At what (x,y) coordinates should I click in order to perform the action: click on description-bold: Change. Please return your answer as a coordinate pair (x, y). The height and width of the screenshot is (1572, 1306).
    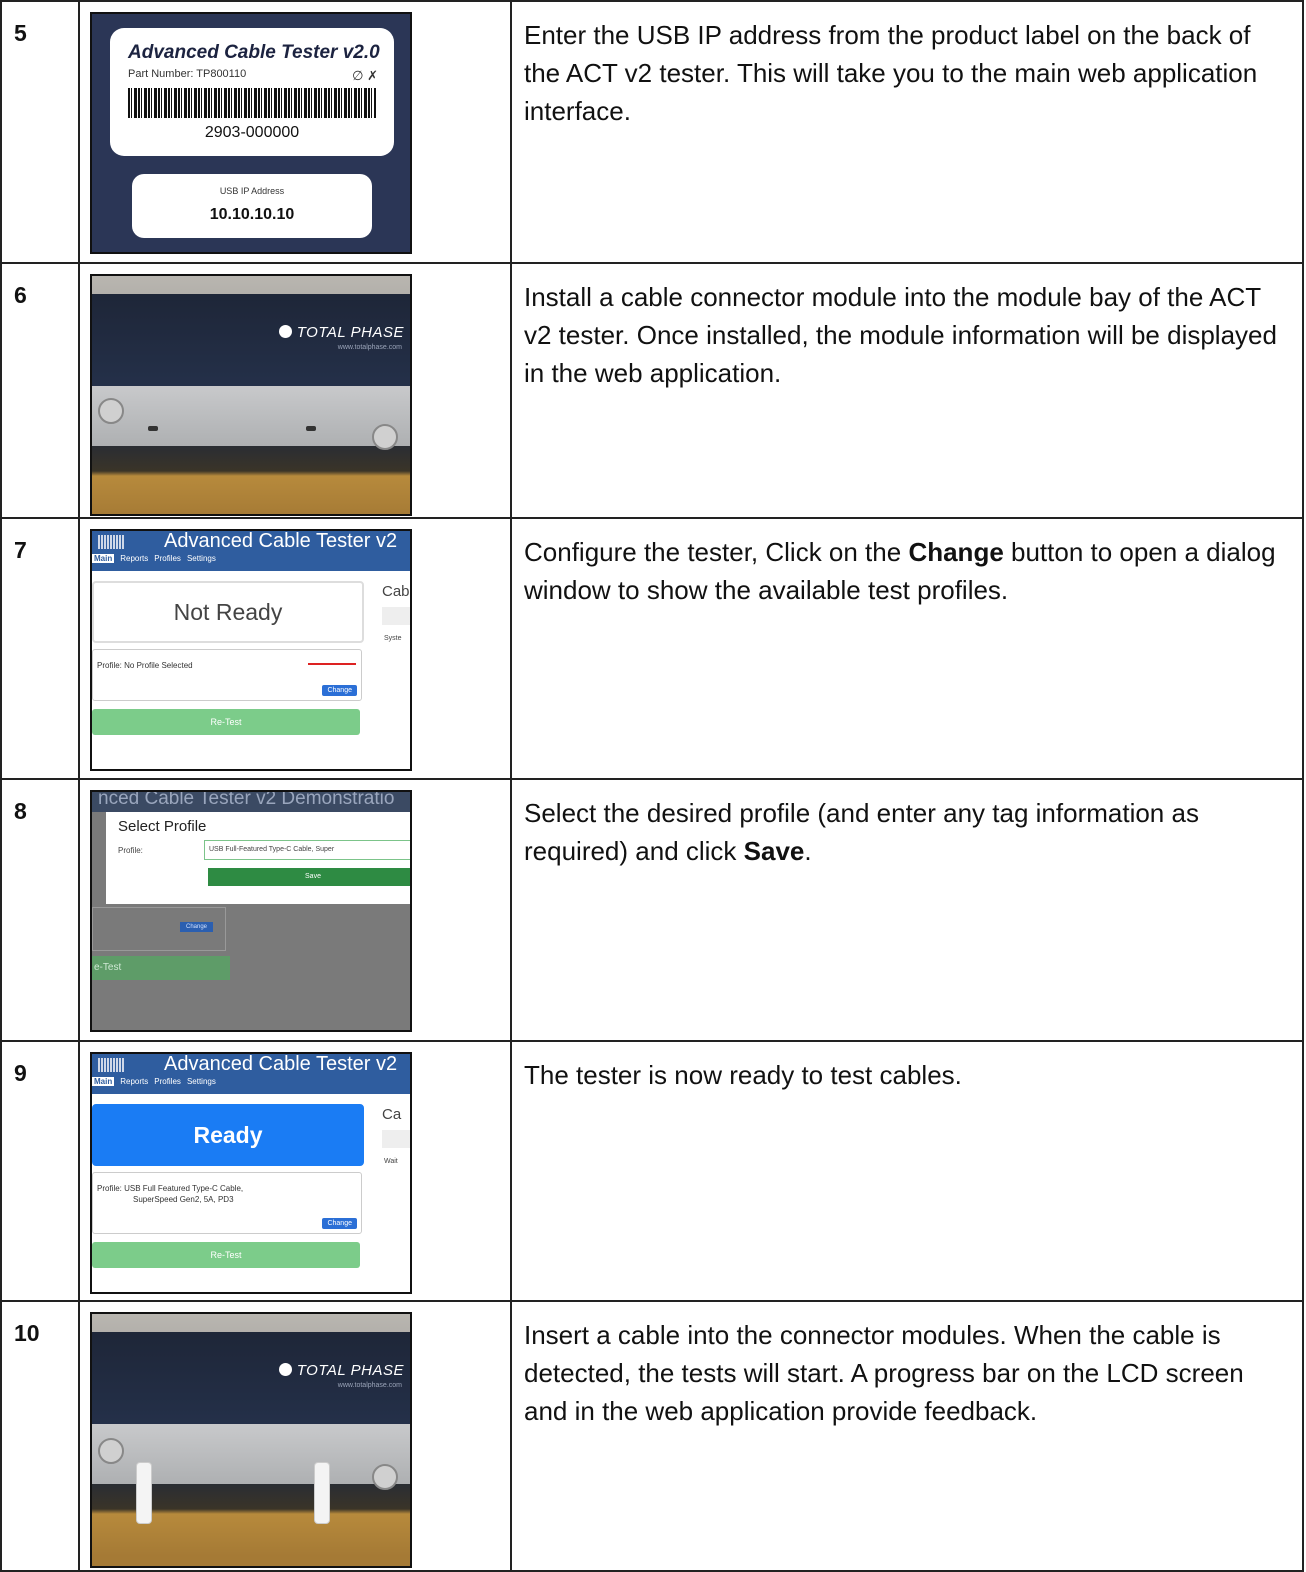
    Looking at the image, I should click on (956, 552).